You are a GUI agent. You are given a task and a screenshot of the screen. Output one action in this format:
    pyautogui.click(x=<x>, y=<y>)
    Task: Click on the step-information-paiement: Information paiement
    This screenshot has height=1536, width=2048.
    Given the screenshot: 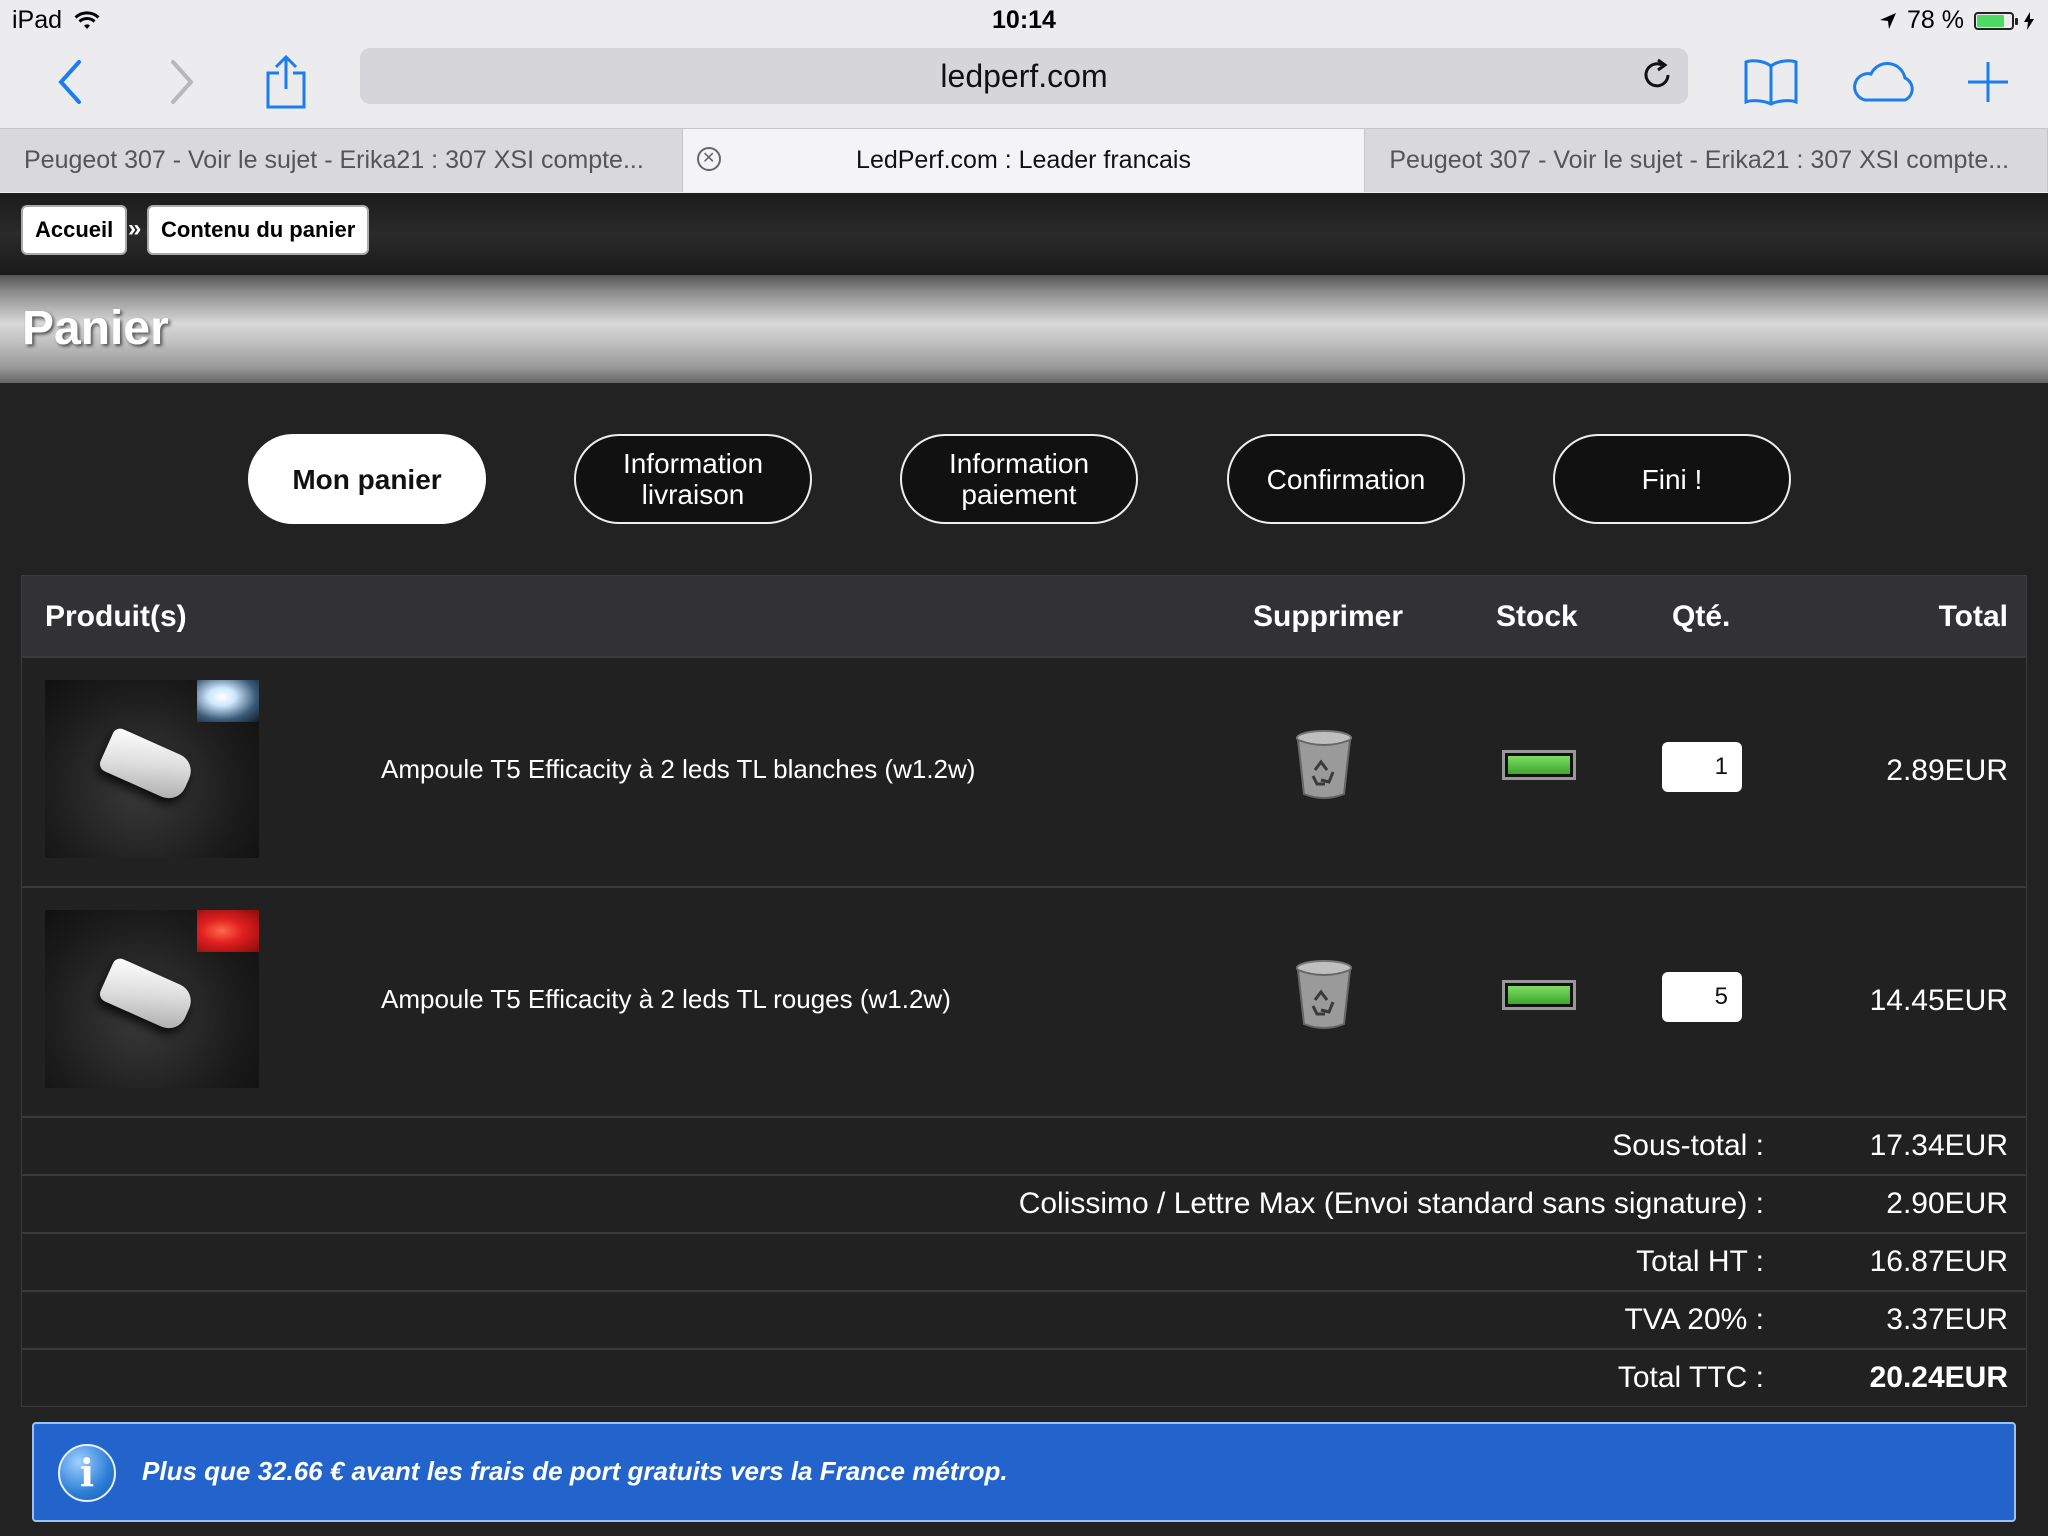 What is the action you would take?
    pyautogui.click(x=1019, y=479)
    